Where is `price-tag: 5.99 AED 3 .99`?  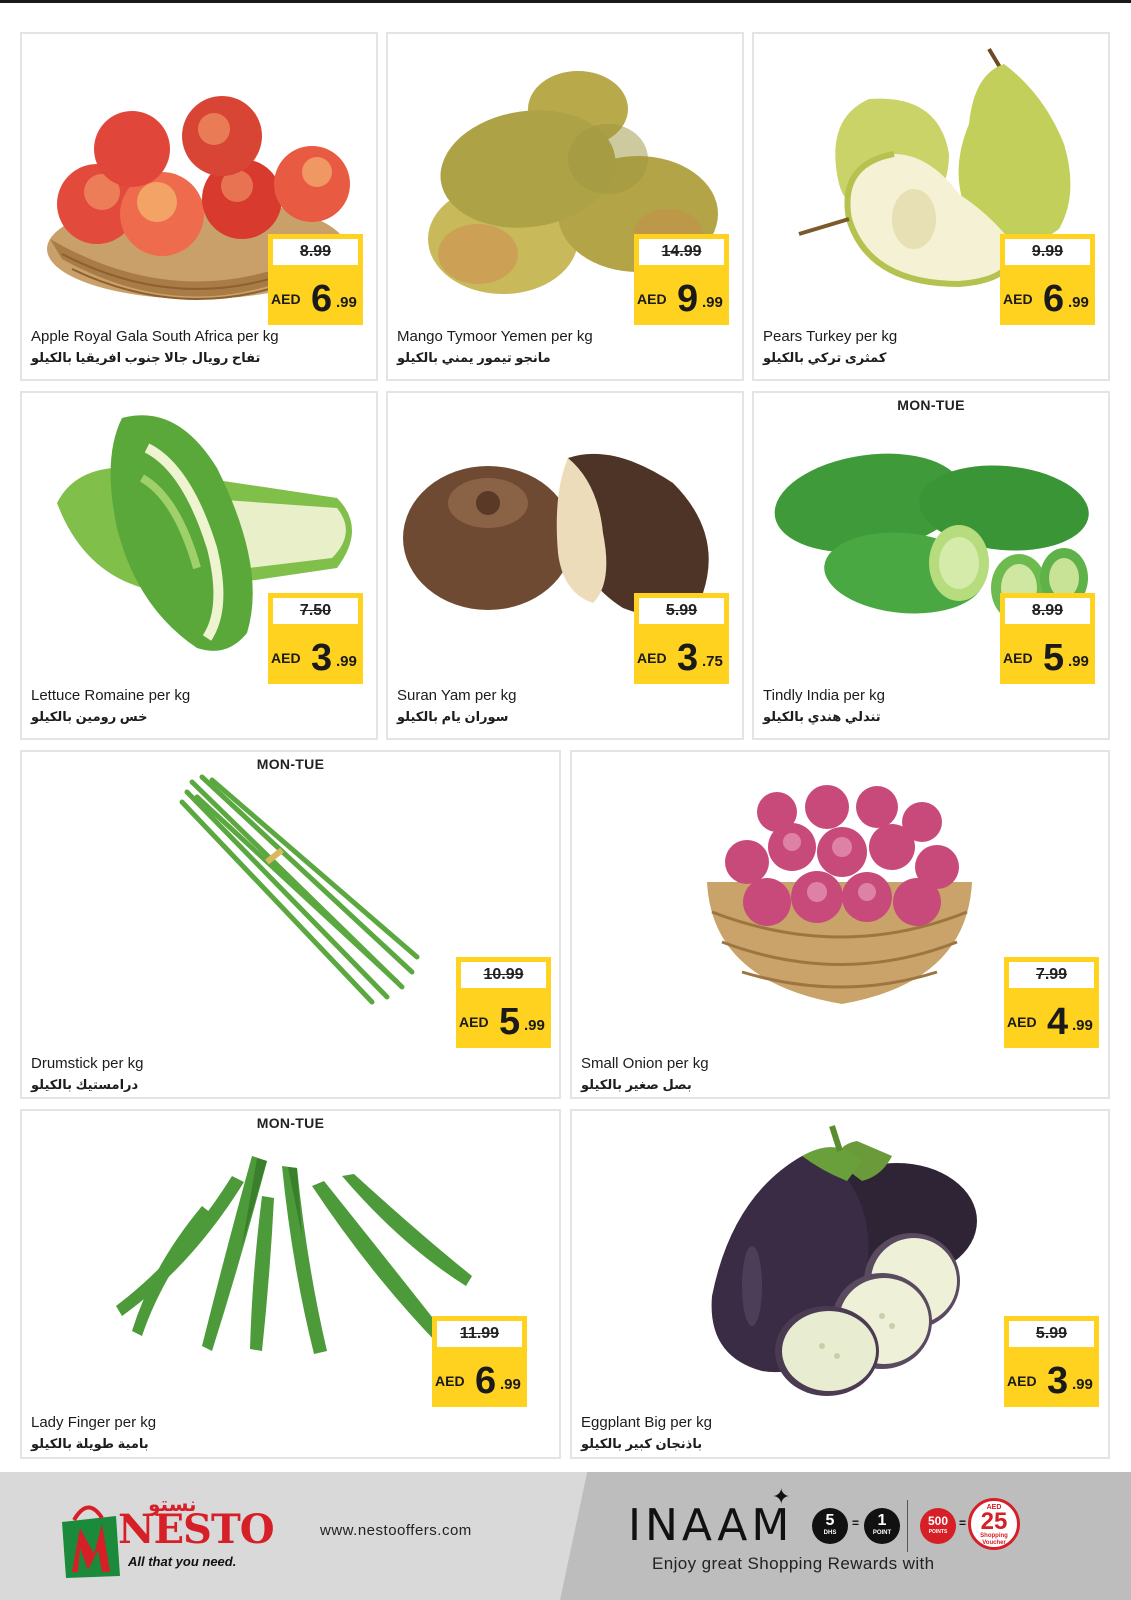 price-tag: 5.99 AED 3 .99 is located at coordinates (1051, 1361).